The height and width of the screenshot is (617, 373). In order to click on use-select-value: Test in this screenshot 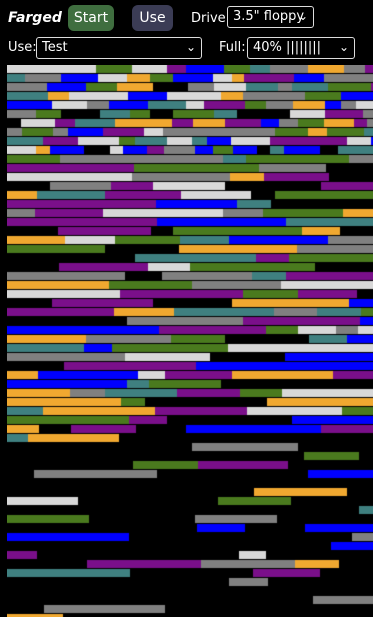, I will do `click(55, 47)`.